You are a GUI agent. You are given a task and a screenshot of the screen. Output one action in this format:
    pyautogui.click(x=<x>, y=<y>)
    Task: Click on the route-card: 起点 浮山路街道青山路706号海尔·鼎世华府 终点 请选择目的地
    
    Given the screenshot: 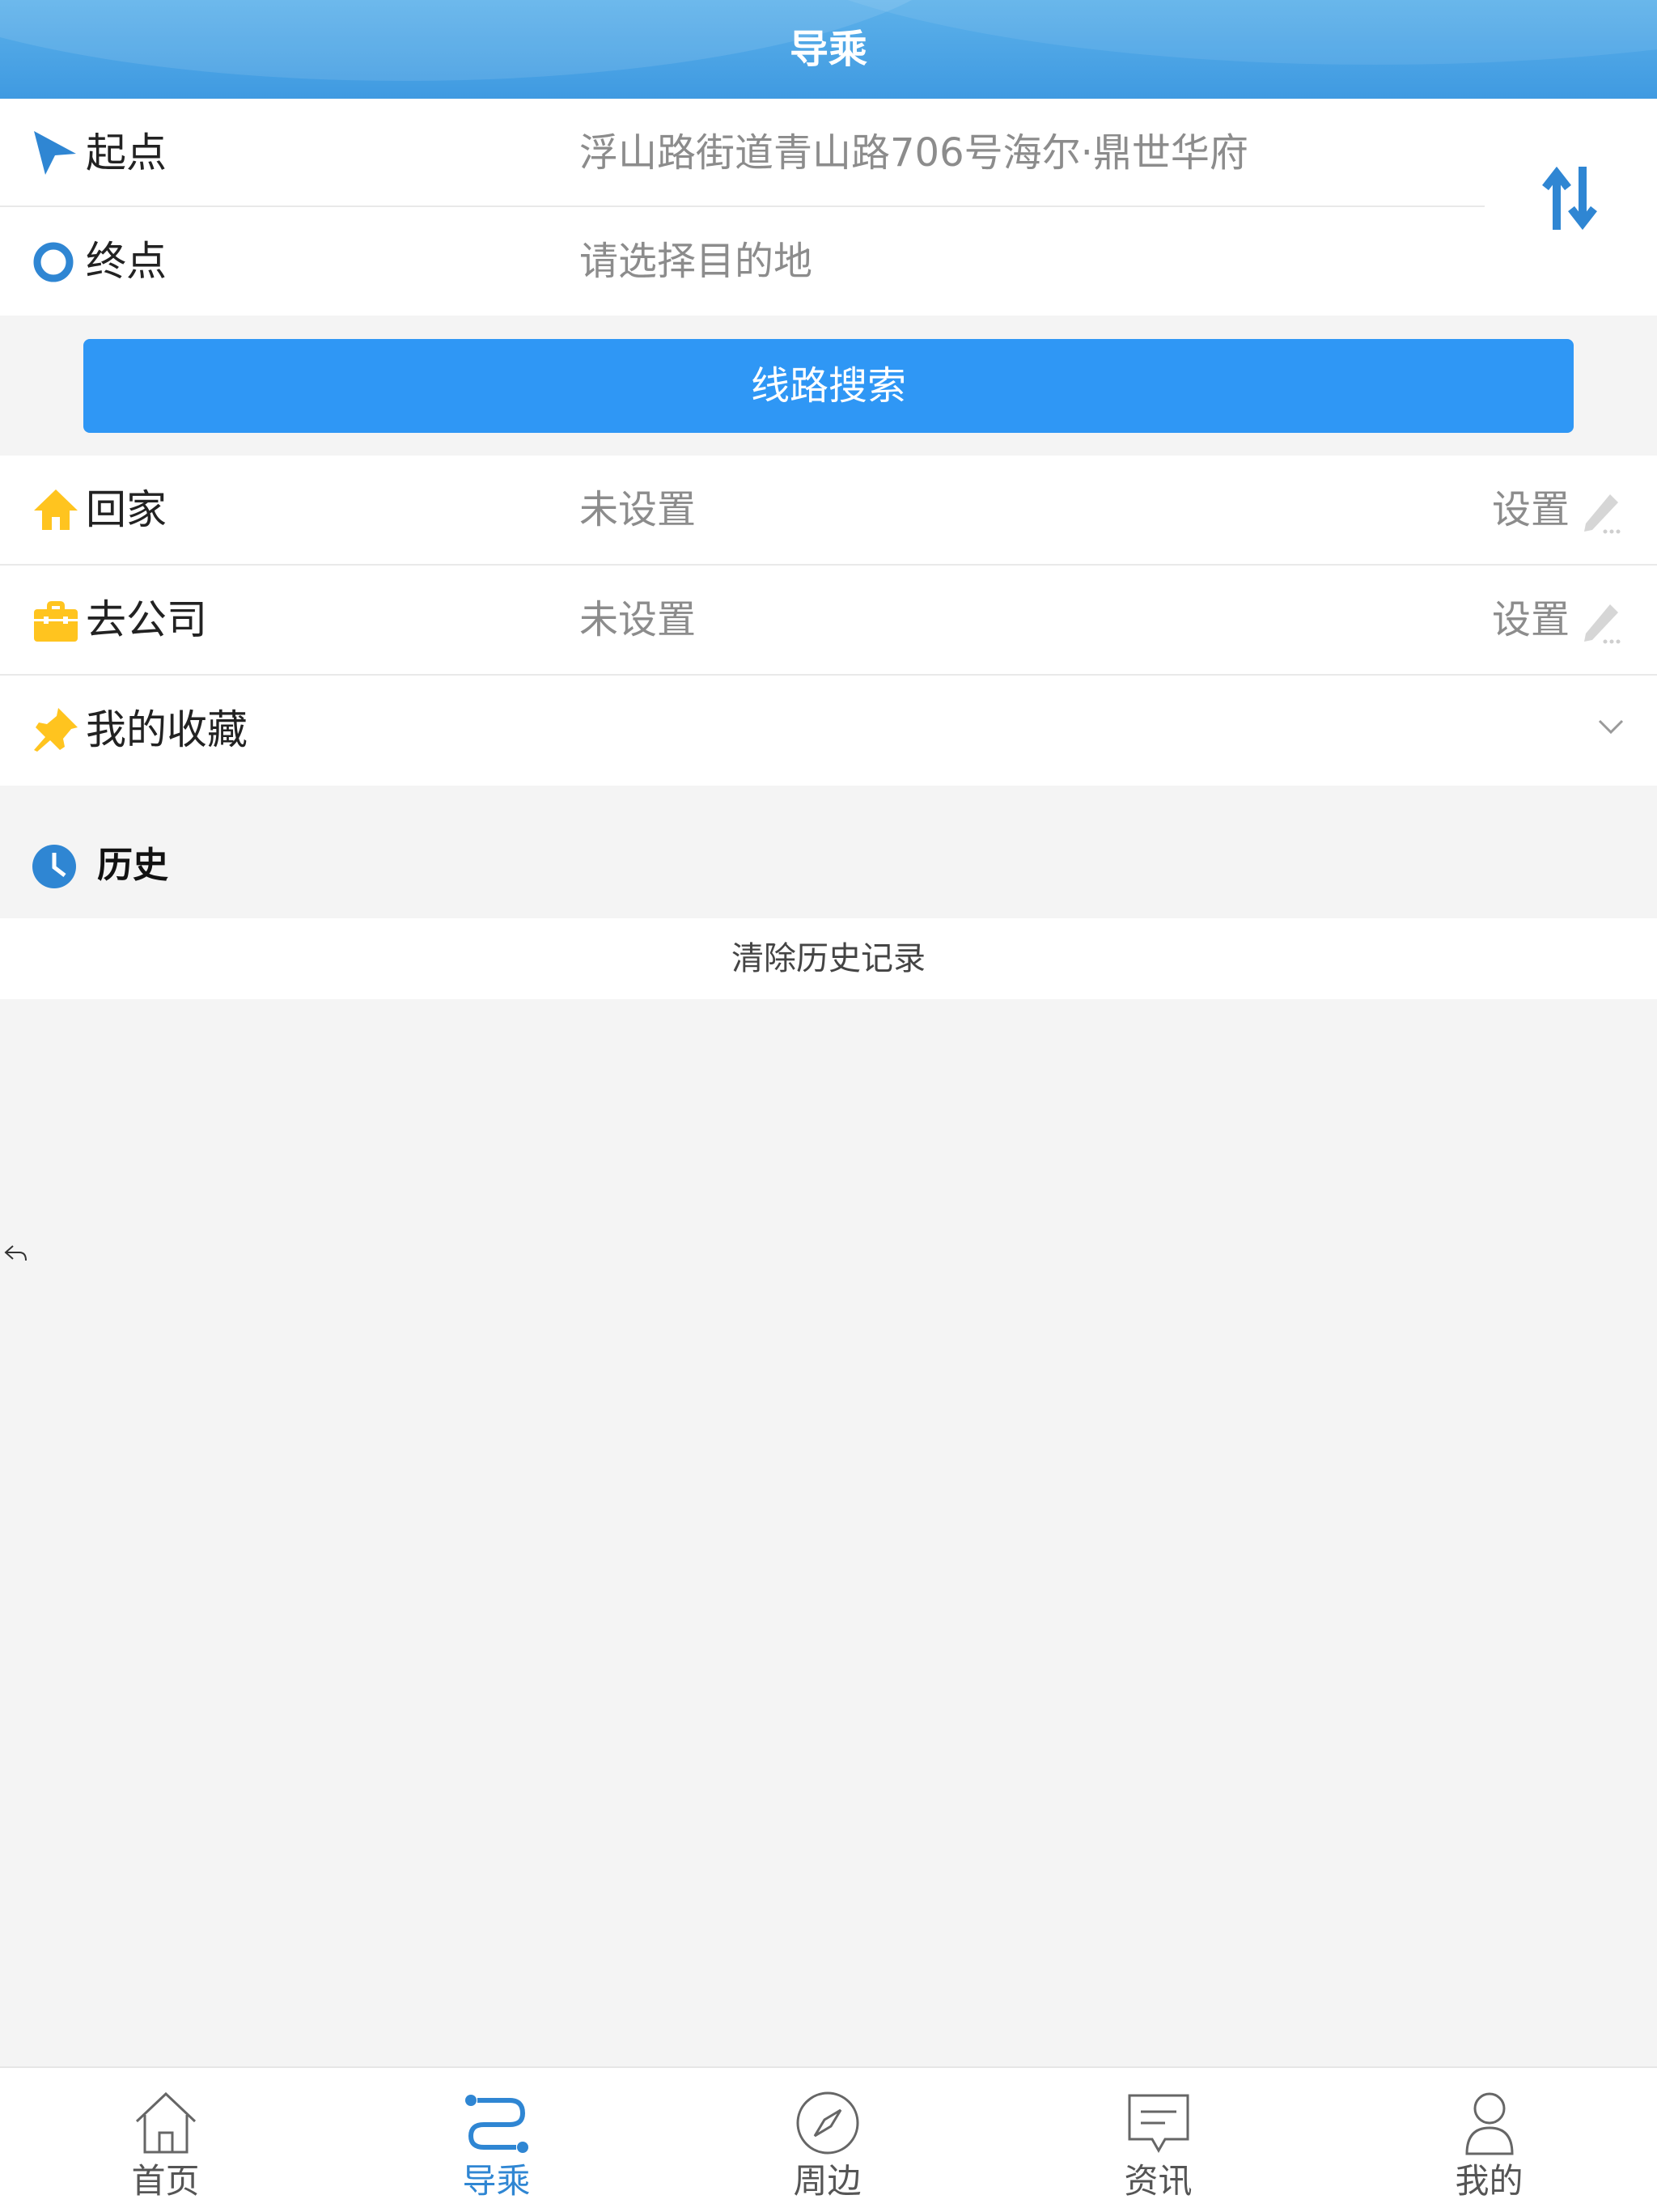 What is the action you would take?
    pyautogui.click(x=828, y=207)
    